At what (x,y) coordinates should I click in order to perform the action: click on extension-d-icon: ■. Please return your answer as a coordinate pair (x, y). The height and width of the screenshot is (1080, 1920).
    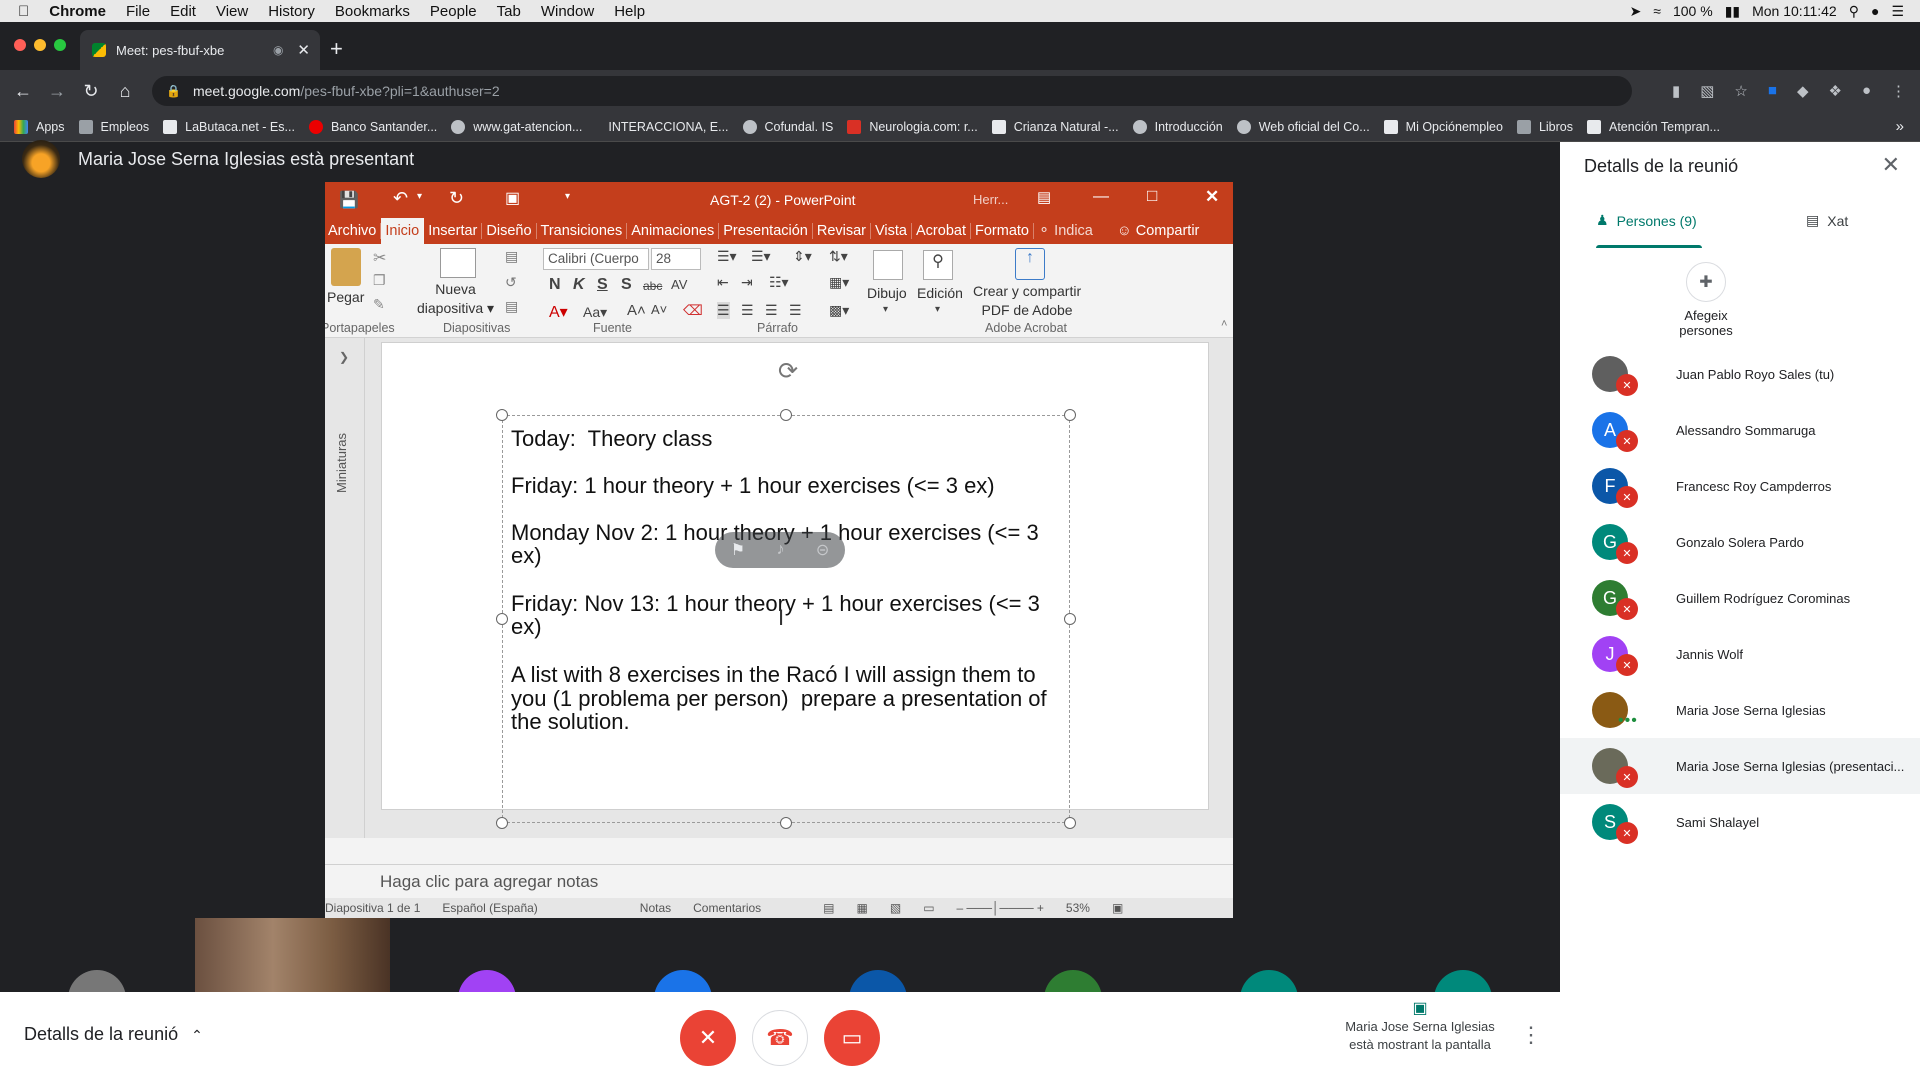
    Looking at the image, I should click on (1772, 91).